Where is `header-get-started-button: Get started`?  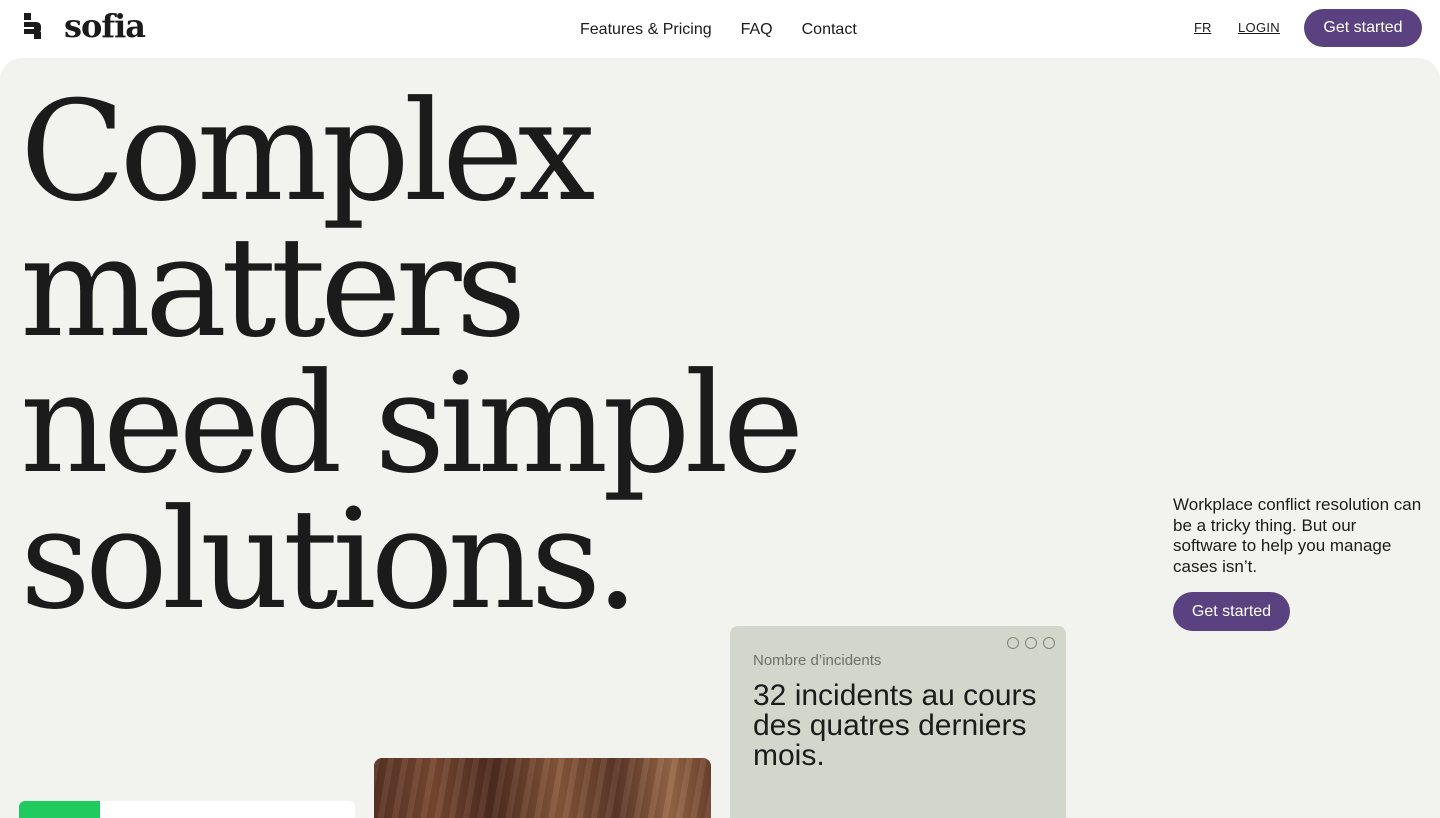
header-get-started-button: Get started is located at coordinates (1363, 28).